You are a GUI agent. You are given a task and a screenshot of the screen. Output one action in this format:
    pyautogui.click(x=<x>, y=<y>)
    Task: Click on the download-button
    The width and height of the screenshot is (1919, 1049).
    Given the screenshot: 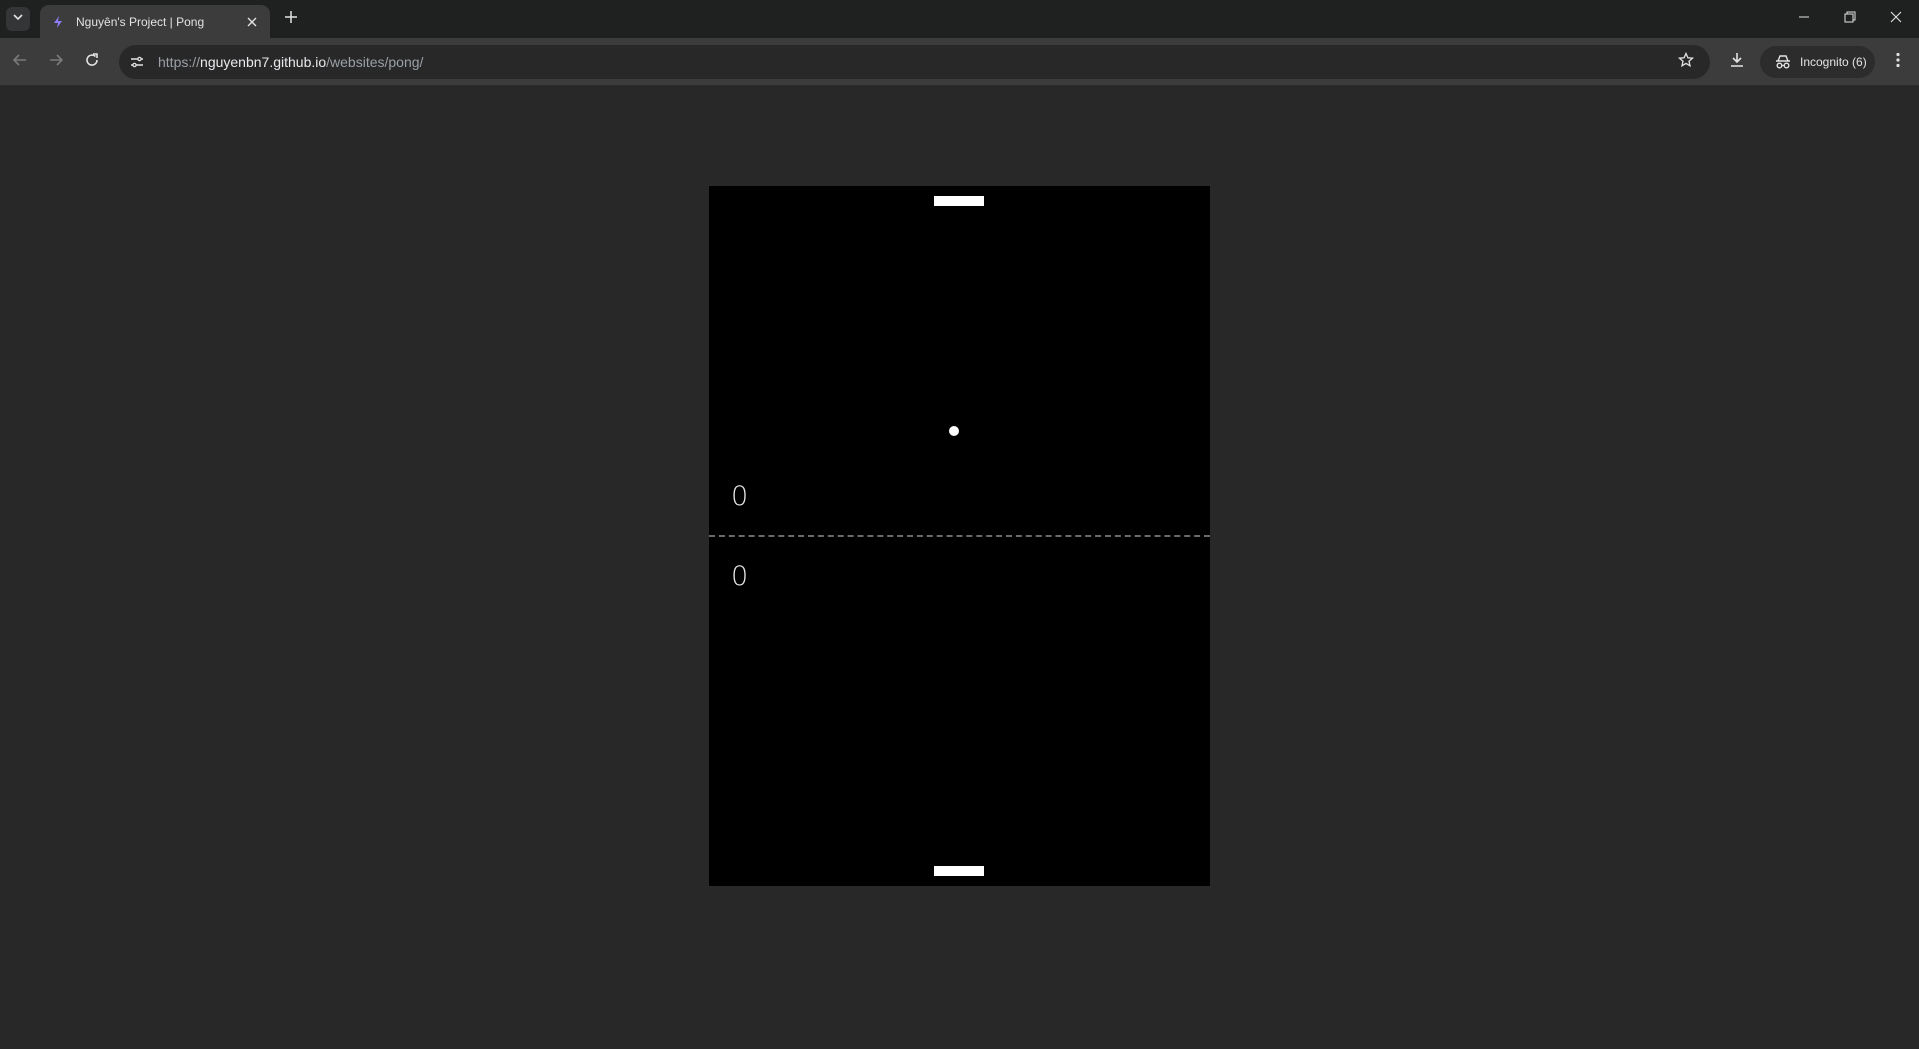 What is the action you would take?
    pyautogui.click(x=1737, y=62)
    